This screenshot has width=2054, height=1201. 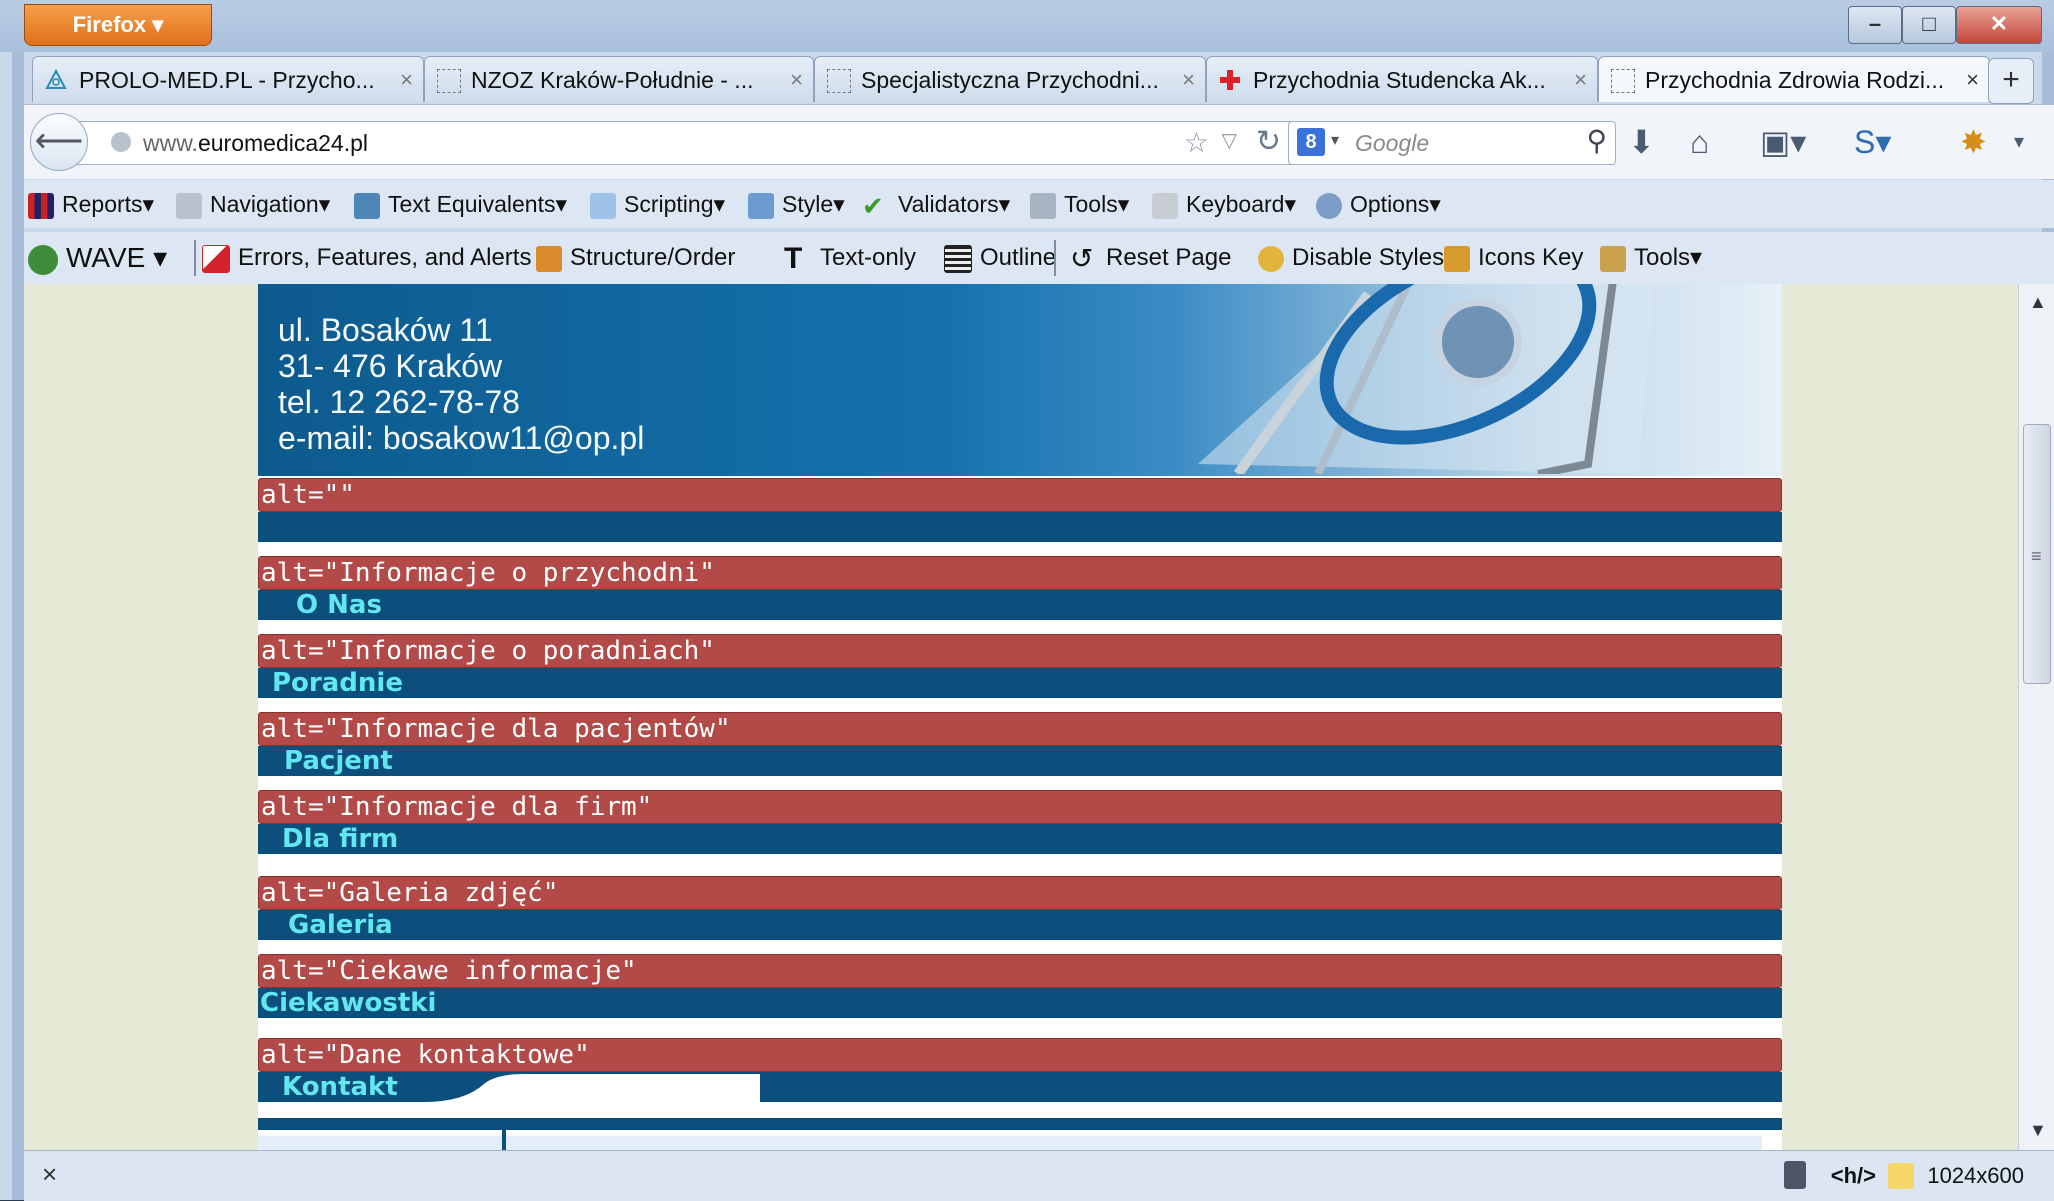 What do you see at coordinates (1795, 1175) in the screenshot?
I see `trash-icon` at bounding box center [1795, 1175].